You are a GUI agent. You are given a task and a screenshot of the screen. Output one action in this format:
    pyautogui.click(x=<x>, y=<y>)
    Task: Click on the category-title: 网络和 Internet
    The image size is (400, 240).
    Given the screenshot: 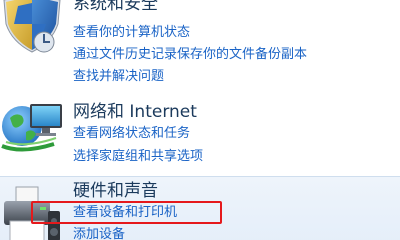 What is the action you would take?
    pyautogui.click(x=135, y=112)
    